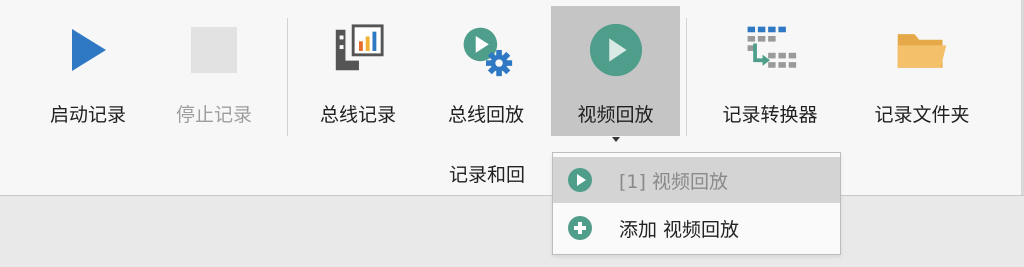 The image size is (1024, 267). What do you see at coordinates (922, 115) in the screenshot?
I see `log-folder-label: 记录文件夹` at bounding box center [922, 115].